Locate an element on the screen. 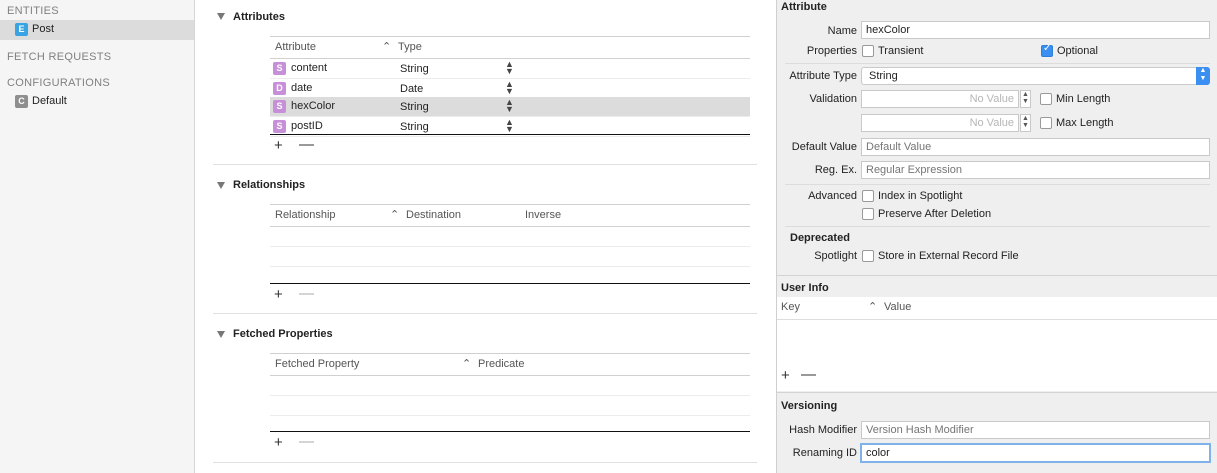 The width and height of the screenshot is (1217, 473). column-header-attribute: Attribute is located at coordinates (295, 47).